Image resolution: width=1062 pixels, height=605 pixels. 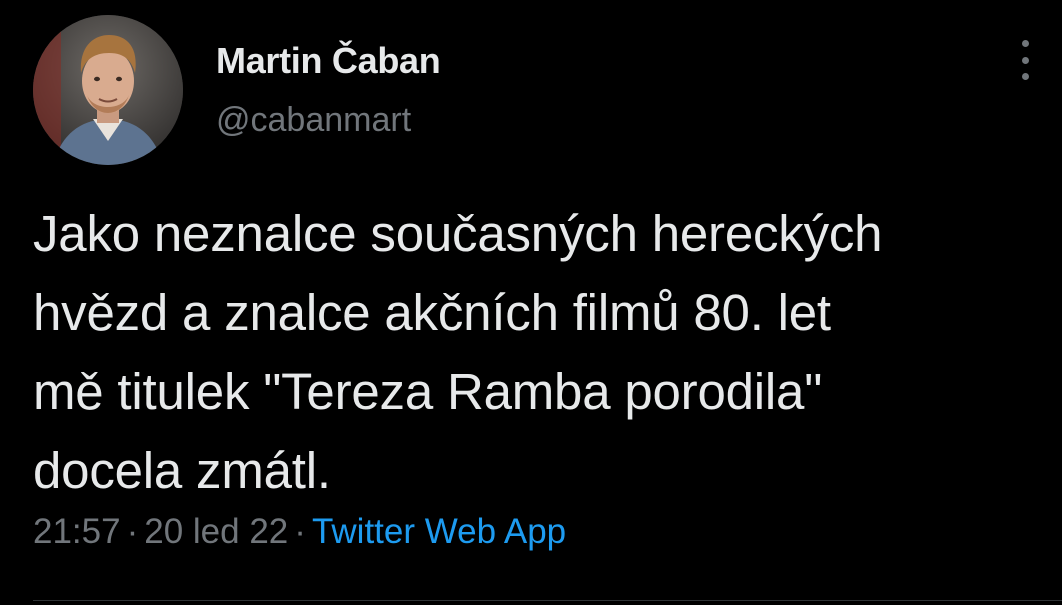 I want to click on avatar-photo-icon, so click(x=108, y=90).